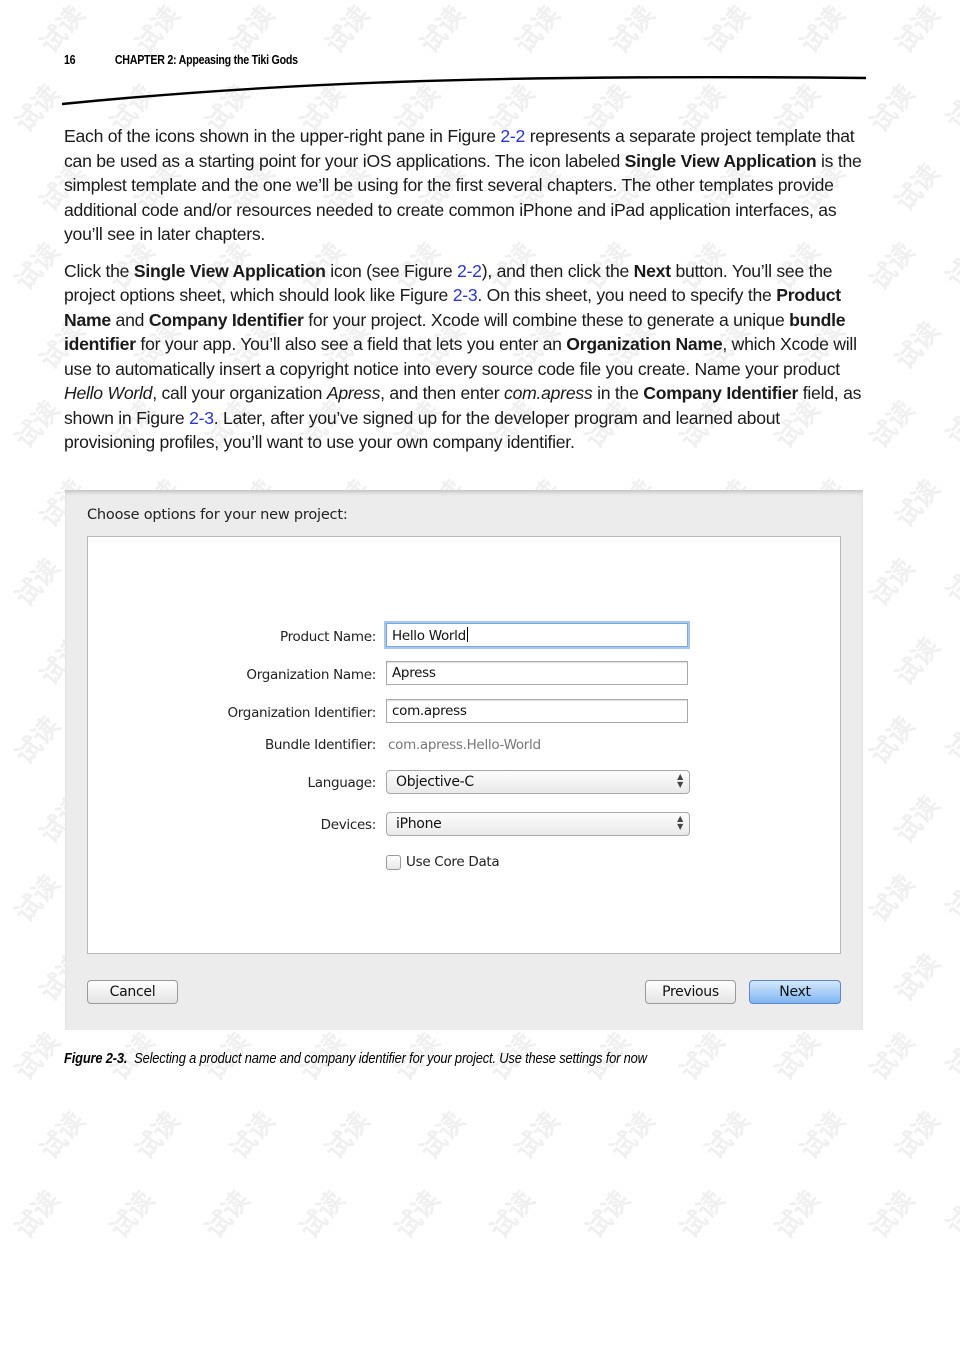  I want to click on text-run: . On this sheet, you need to specify the, so click(627, 295).